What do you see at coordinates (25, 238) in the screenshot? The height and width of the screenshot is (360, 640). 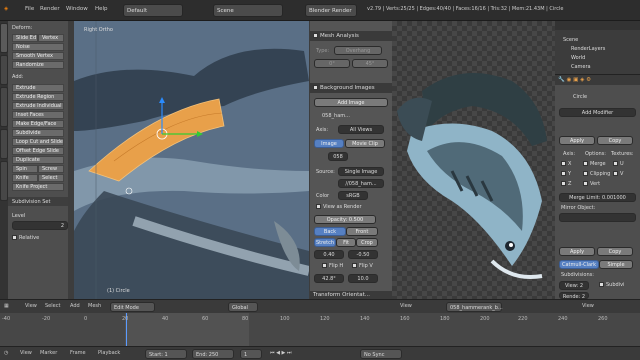 I see `relative-checkbox: Relative` at bounding box center [25, 238].